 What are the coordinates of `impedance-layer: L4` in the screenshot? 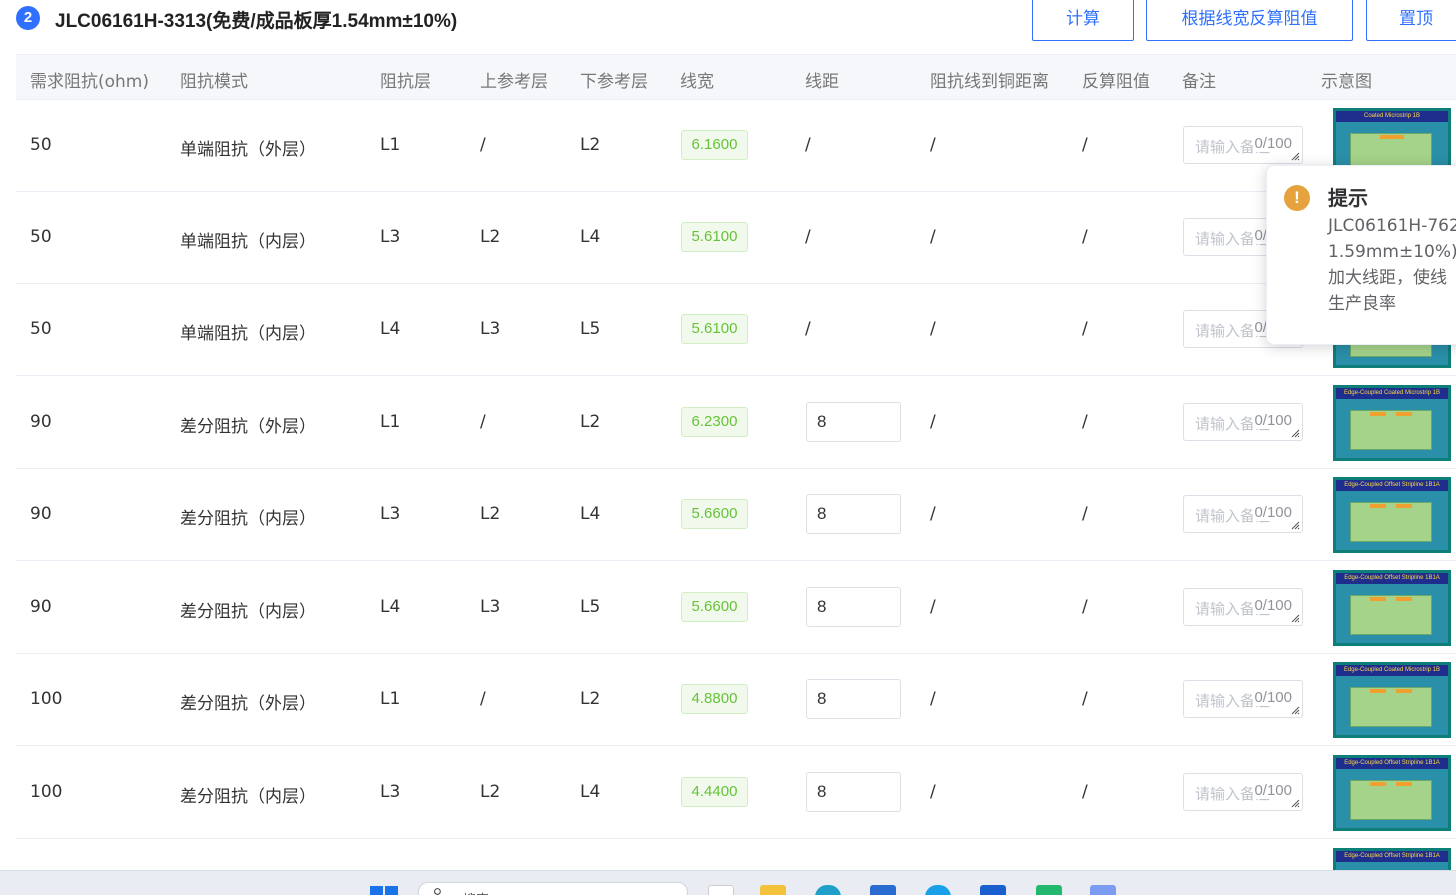 It's located at (390, 329).